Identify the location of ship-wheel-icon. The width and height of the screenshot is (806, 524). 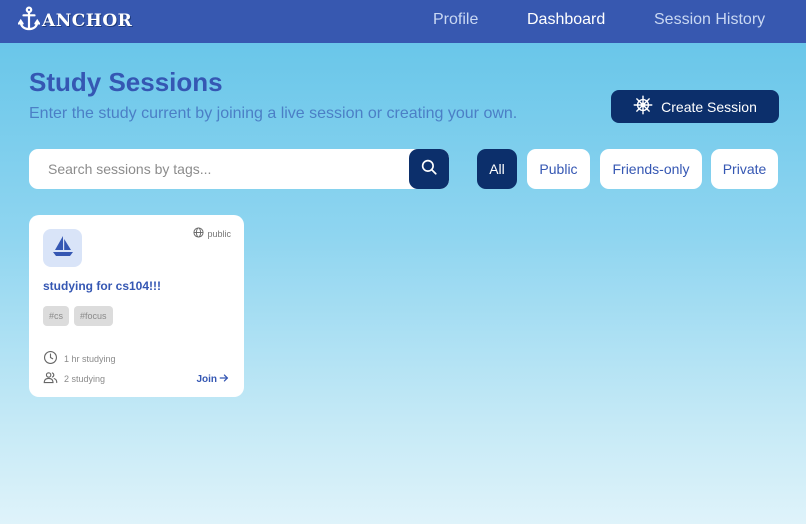
(643, 106).